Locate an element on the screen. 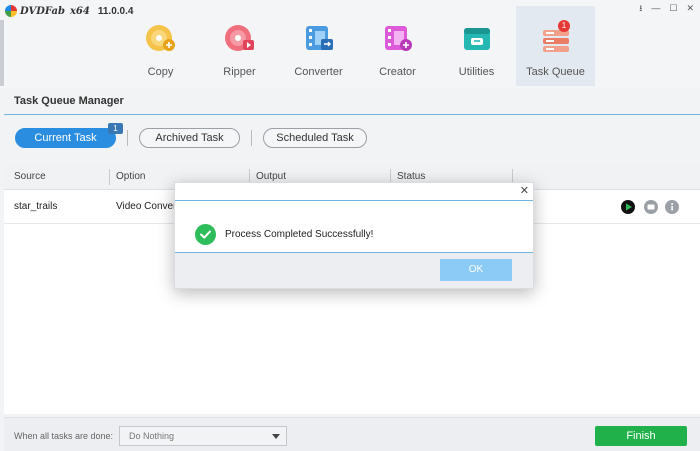 The image size is (700, 451). finish-button: Finish is located at coordinates (641, 436).